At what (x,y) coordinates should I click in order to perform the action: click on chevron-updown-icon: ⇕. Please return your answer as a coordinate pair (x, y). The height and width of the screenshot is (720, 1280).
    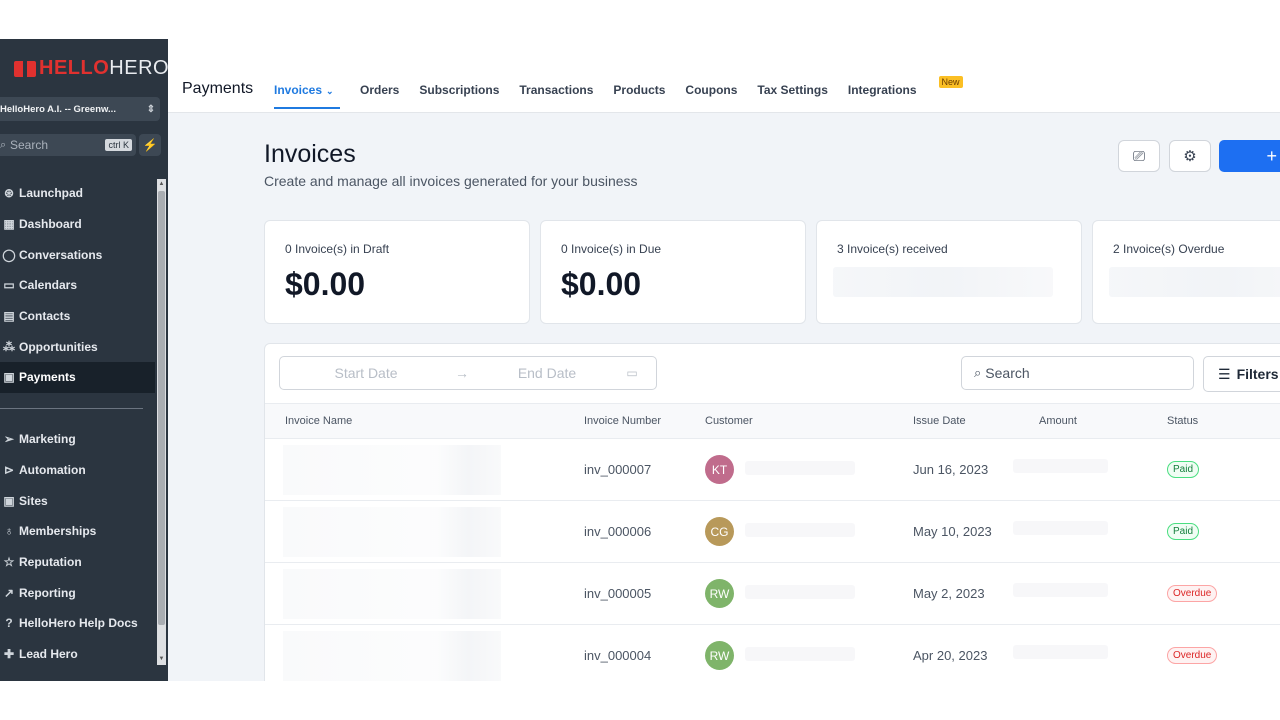
    Looking at the image, I should click on (151, 109).